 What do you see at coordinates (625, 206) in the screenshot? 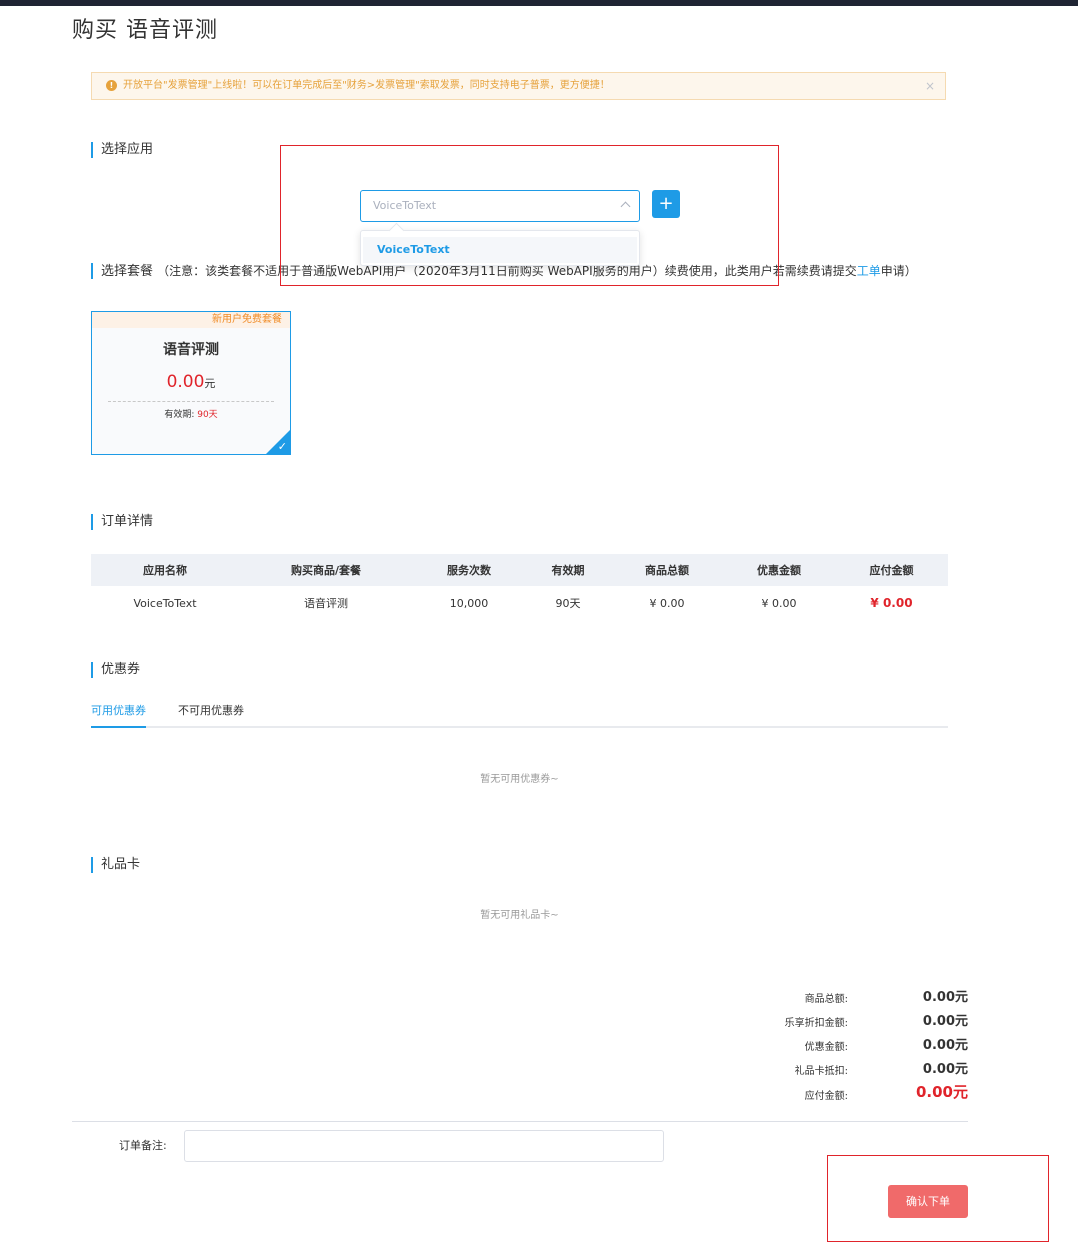
I see `chevron-up-icon` at bounding box center [625, 206].